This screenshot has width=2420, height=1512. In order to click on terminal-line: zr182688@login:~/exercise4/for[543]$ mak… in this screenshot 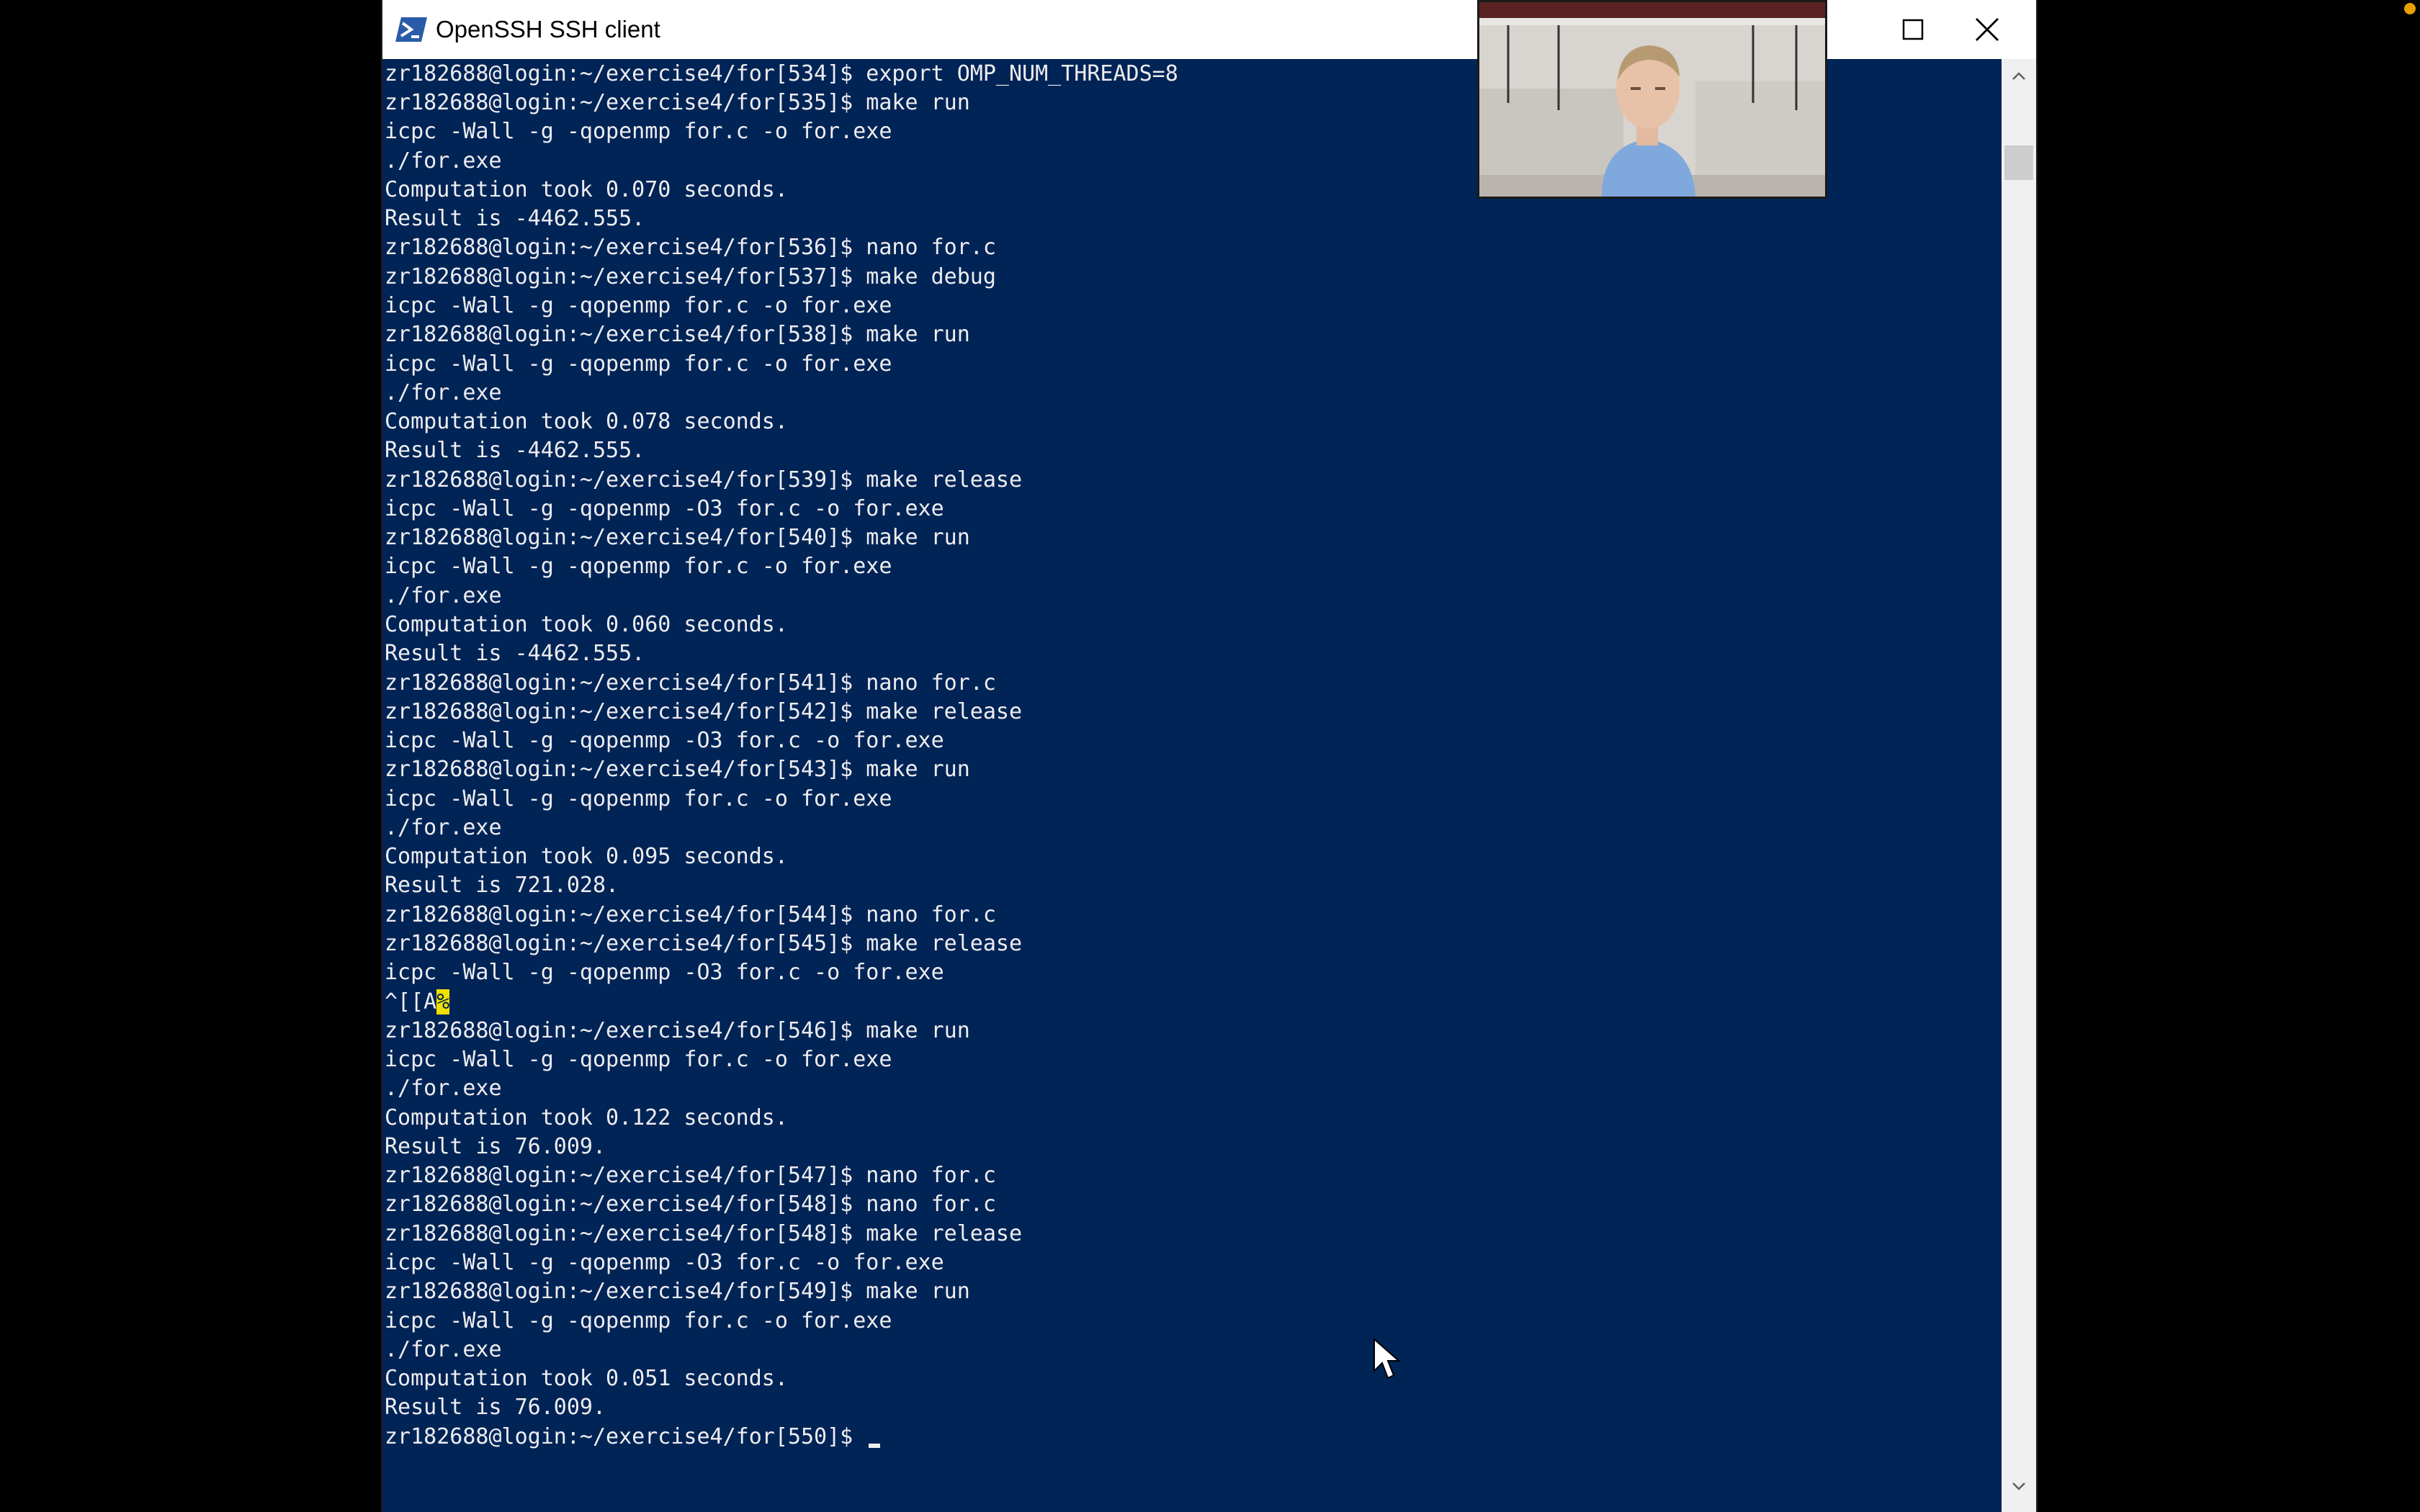, I will do `click(677, 769)`.